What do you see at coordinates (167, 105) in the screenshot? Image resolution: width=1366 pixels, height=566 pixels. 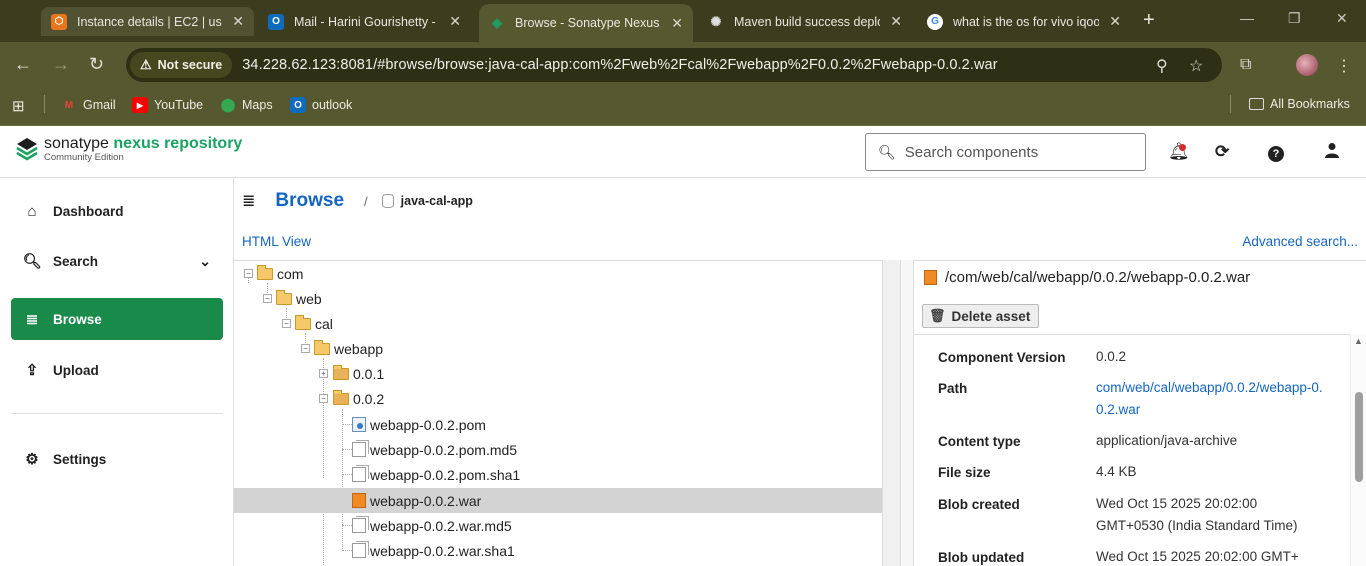 I see `bookmark-youtube: ▶ YouTube` at bounding box center [167, 105].